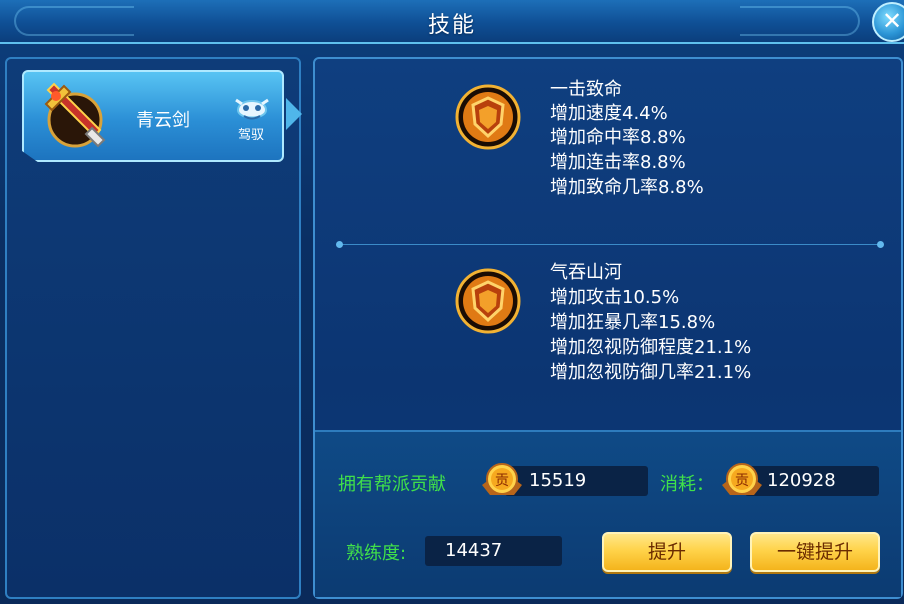  I want to click on skill-1-effect: 增加命中率8.8%, so click(618, 137).